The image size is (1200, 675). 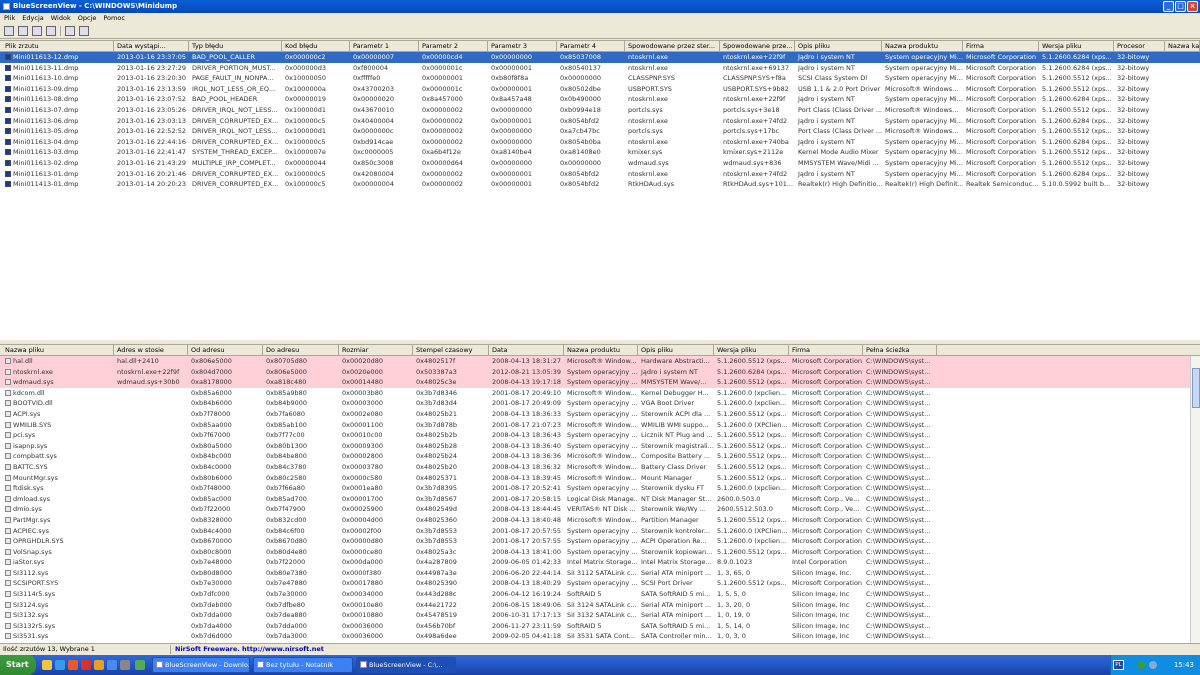 What do you see at coordinates (84, 31) in the screenshot?
I see `refresh-icon` at bounding box center [84, 31].